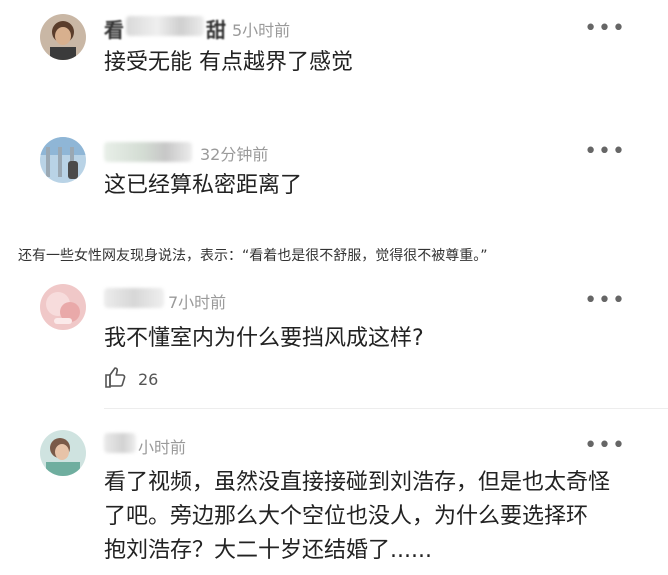 Image resolution: width=668 pixels, height=575 pixels. What do you see at coordinates (114, 30) in the screenshot?
I see `username-fragment: 看` at bounding box center [114, 30].